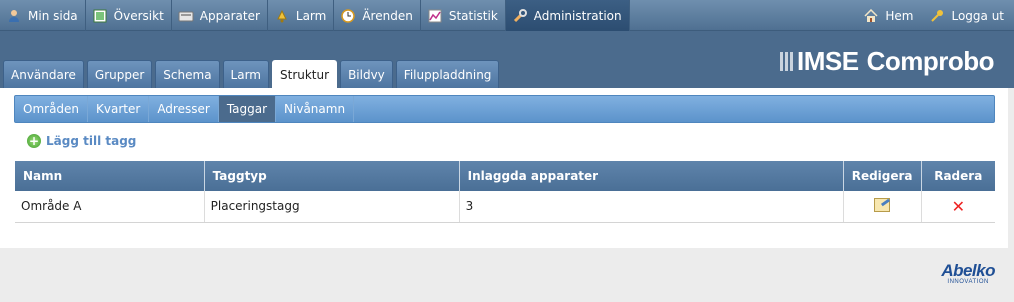  I want to click on nav-administration: Administration, so click(567, 15).